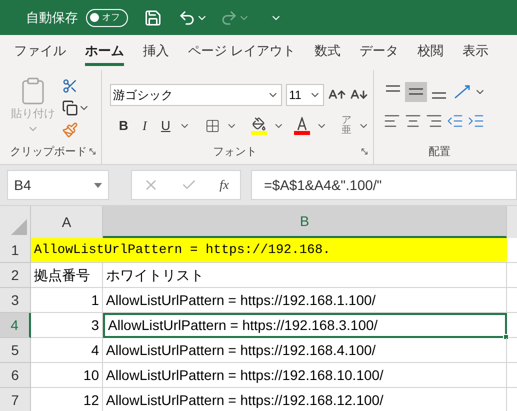 The width and height of the screenshot is (517, 411). I want to click on row-header: 1, so click(15, 250).